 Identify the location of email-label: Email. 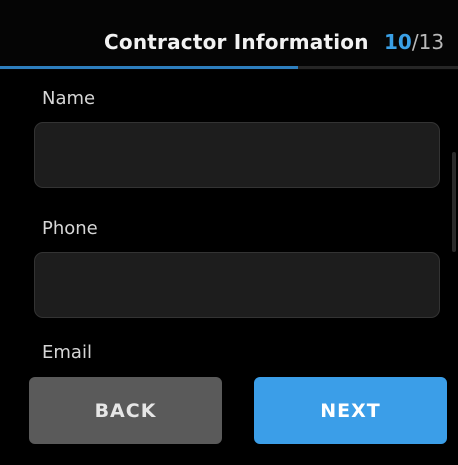
(67, 352).